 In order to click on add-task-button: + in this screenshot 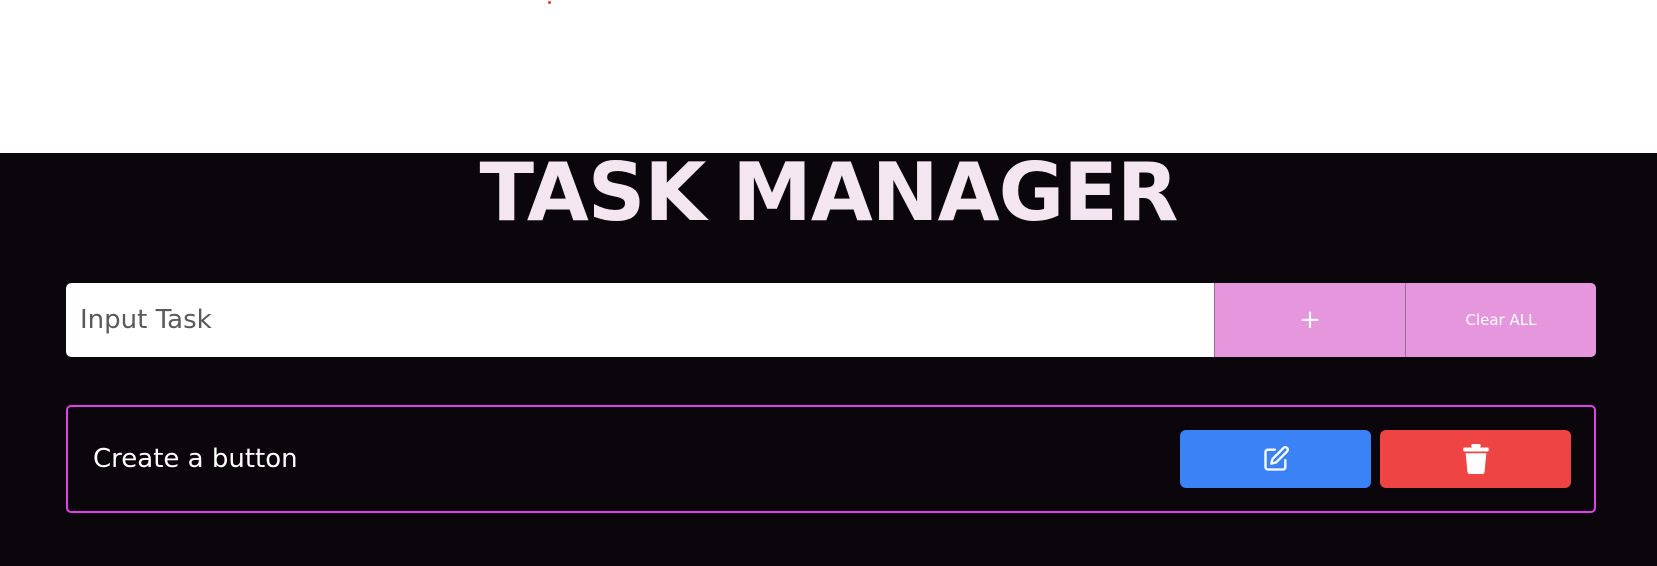, I will do `click(1309, 320)`.